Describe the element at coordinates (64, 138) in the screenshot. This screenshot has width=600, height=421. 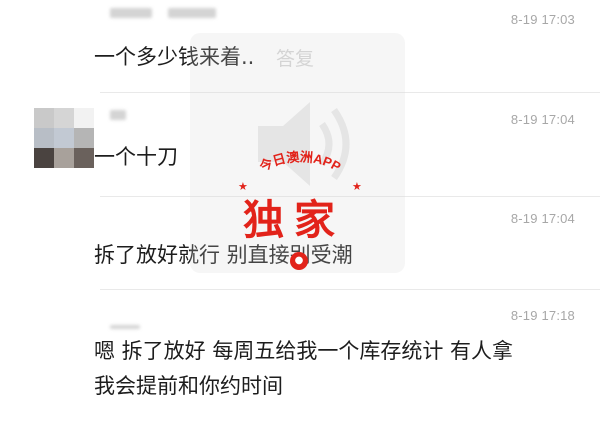
I see `avatar` at that location.